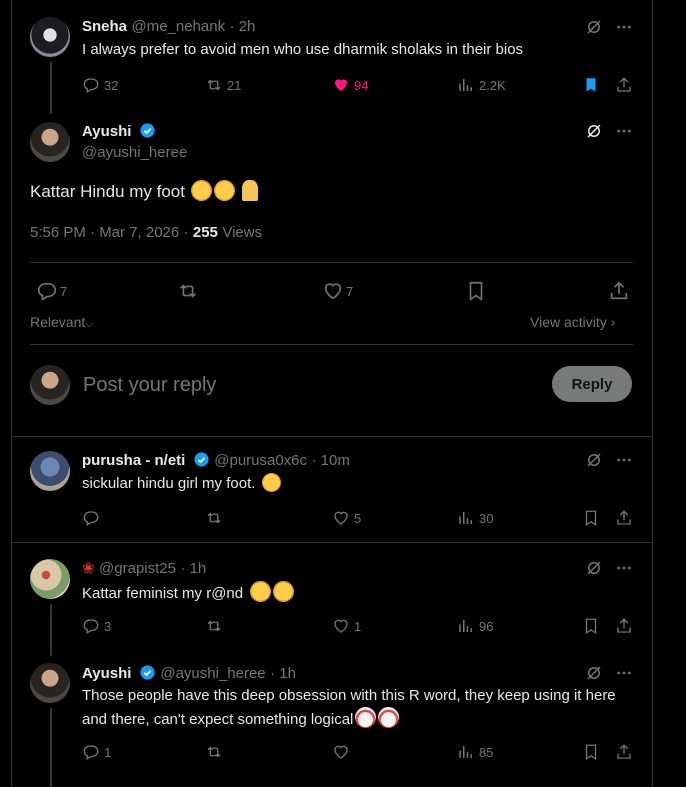 The width and height of the screenshot is (686, 787). What do you see at coordinates (260, 460) in the screenshot?
I see `author-handle: @purusa0x6c` at bounding box center [260, 460].